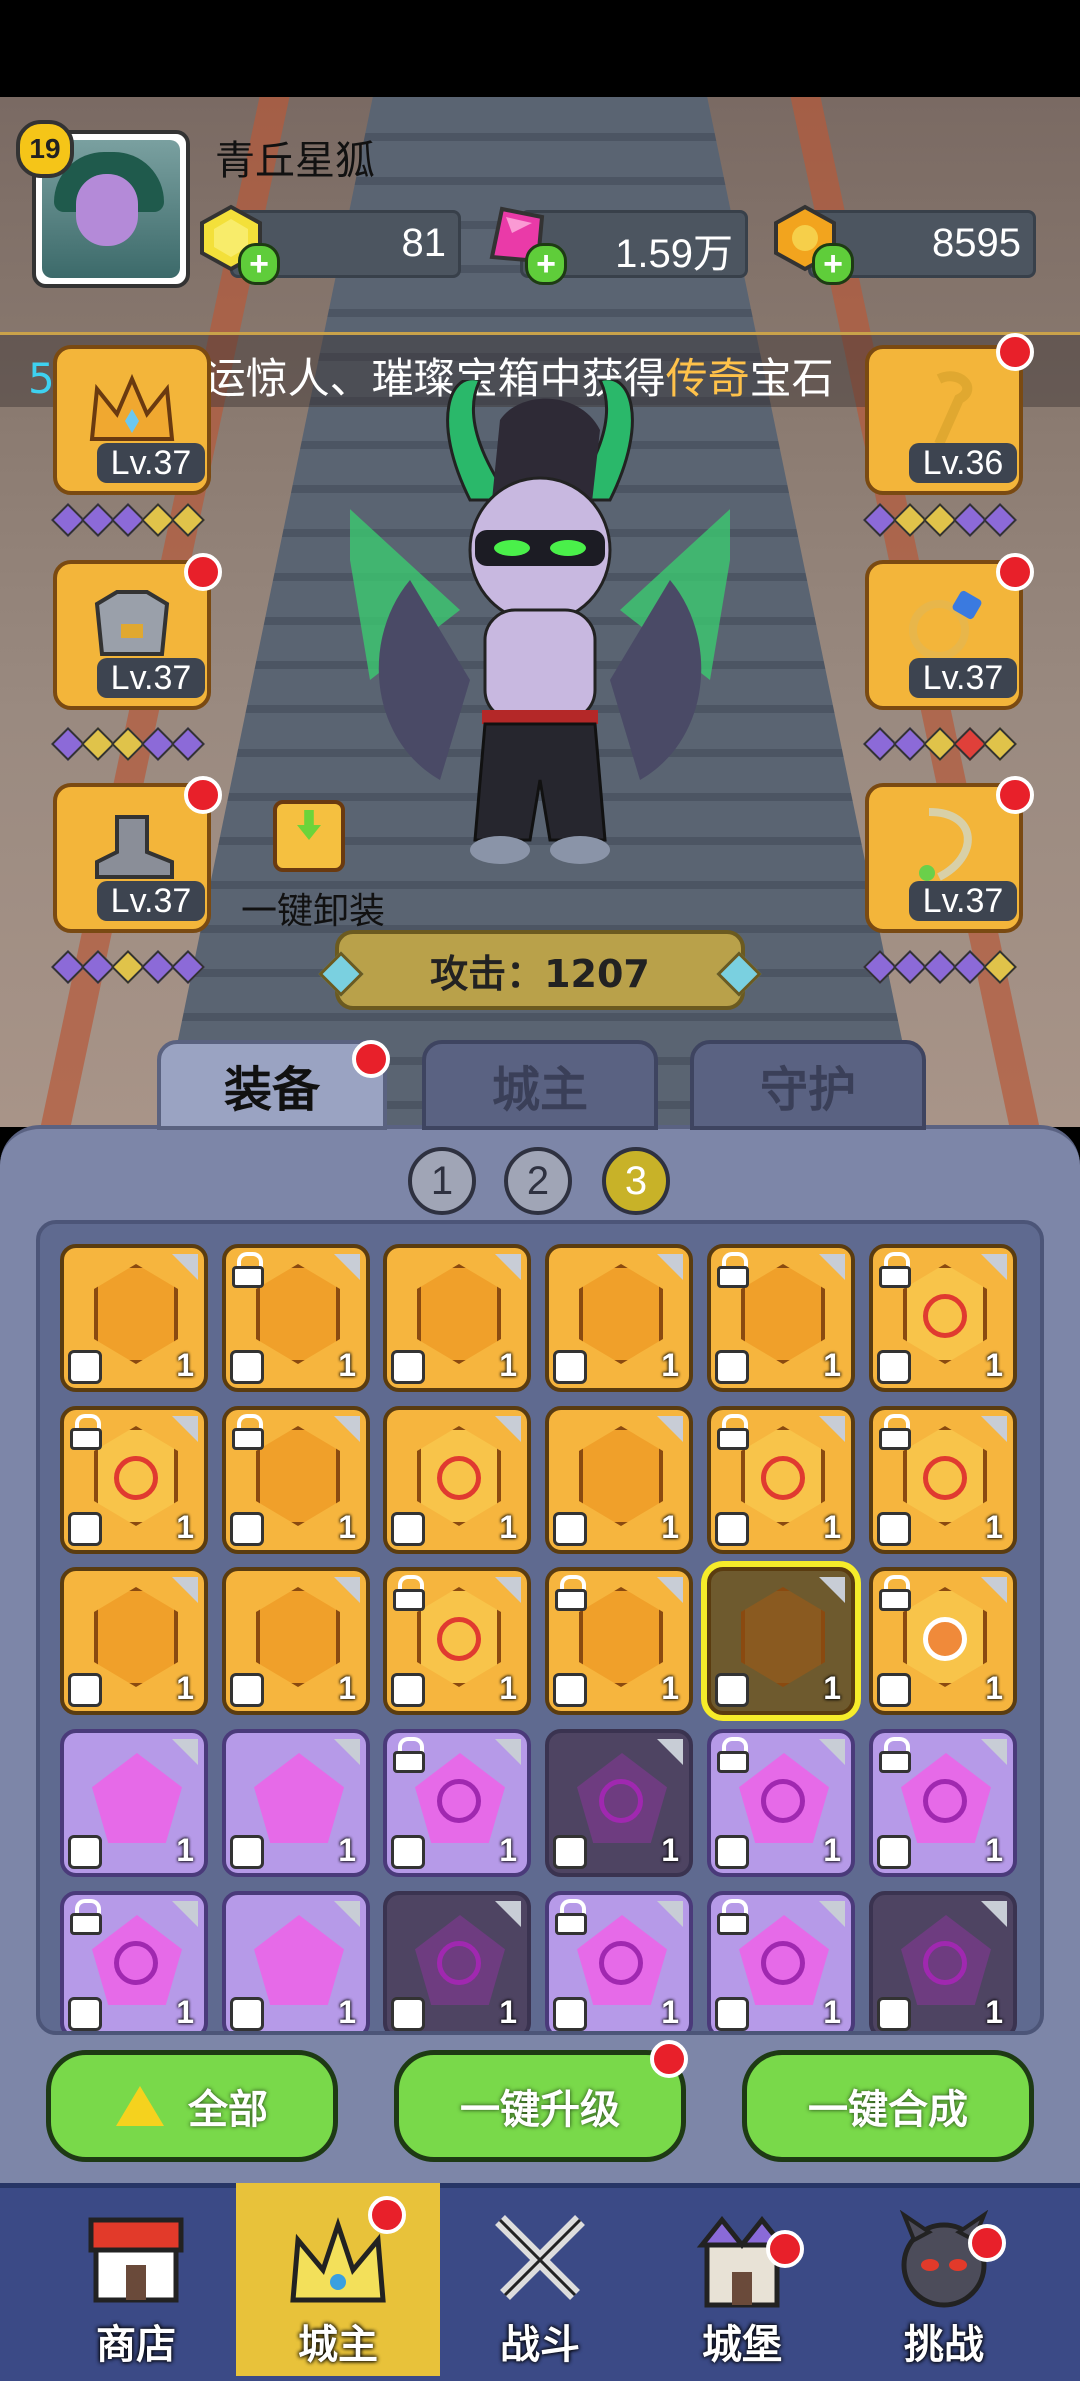 The height and width of the screenshot is (2381, 1080). Describe the element at coordinates (636, 1181) in the screenshot. I see `page-button-3: 3` at that location.